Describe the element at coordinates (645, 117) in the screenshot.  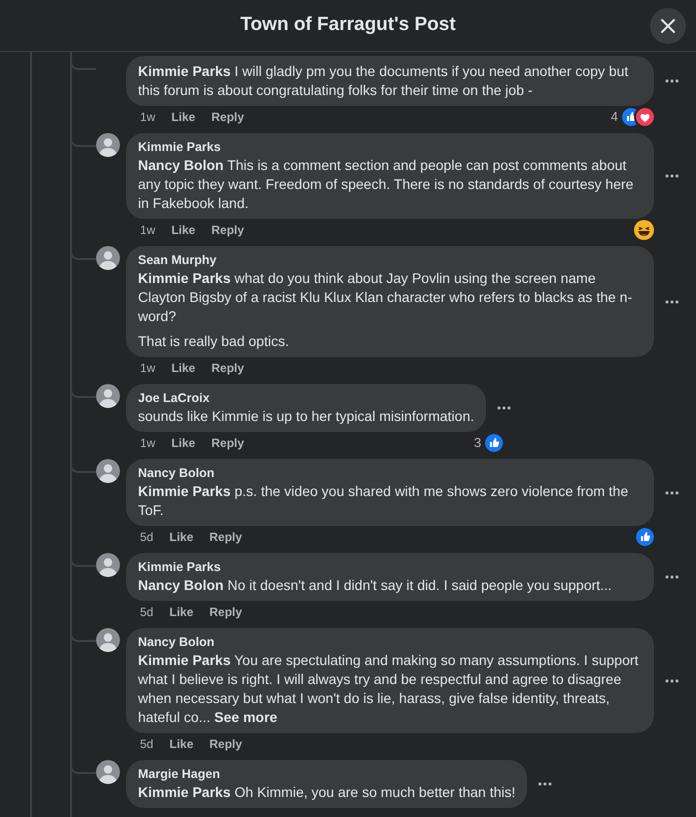
I see `heart-icon` at that location.